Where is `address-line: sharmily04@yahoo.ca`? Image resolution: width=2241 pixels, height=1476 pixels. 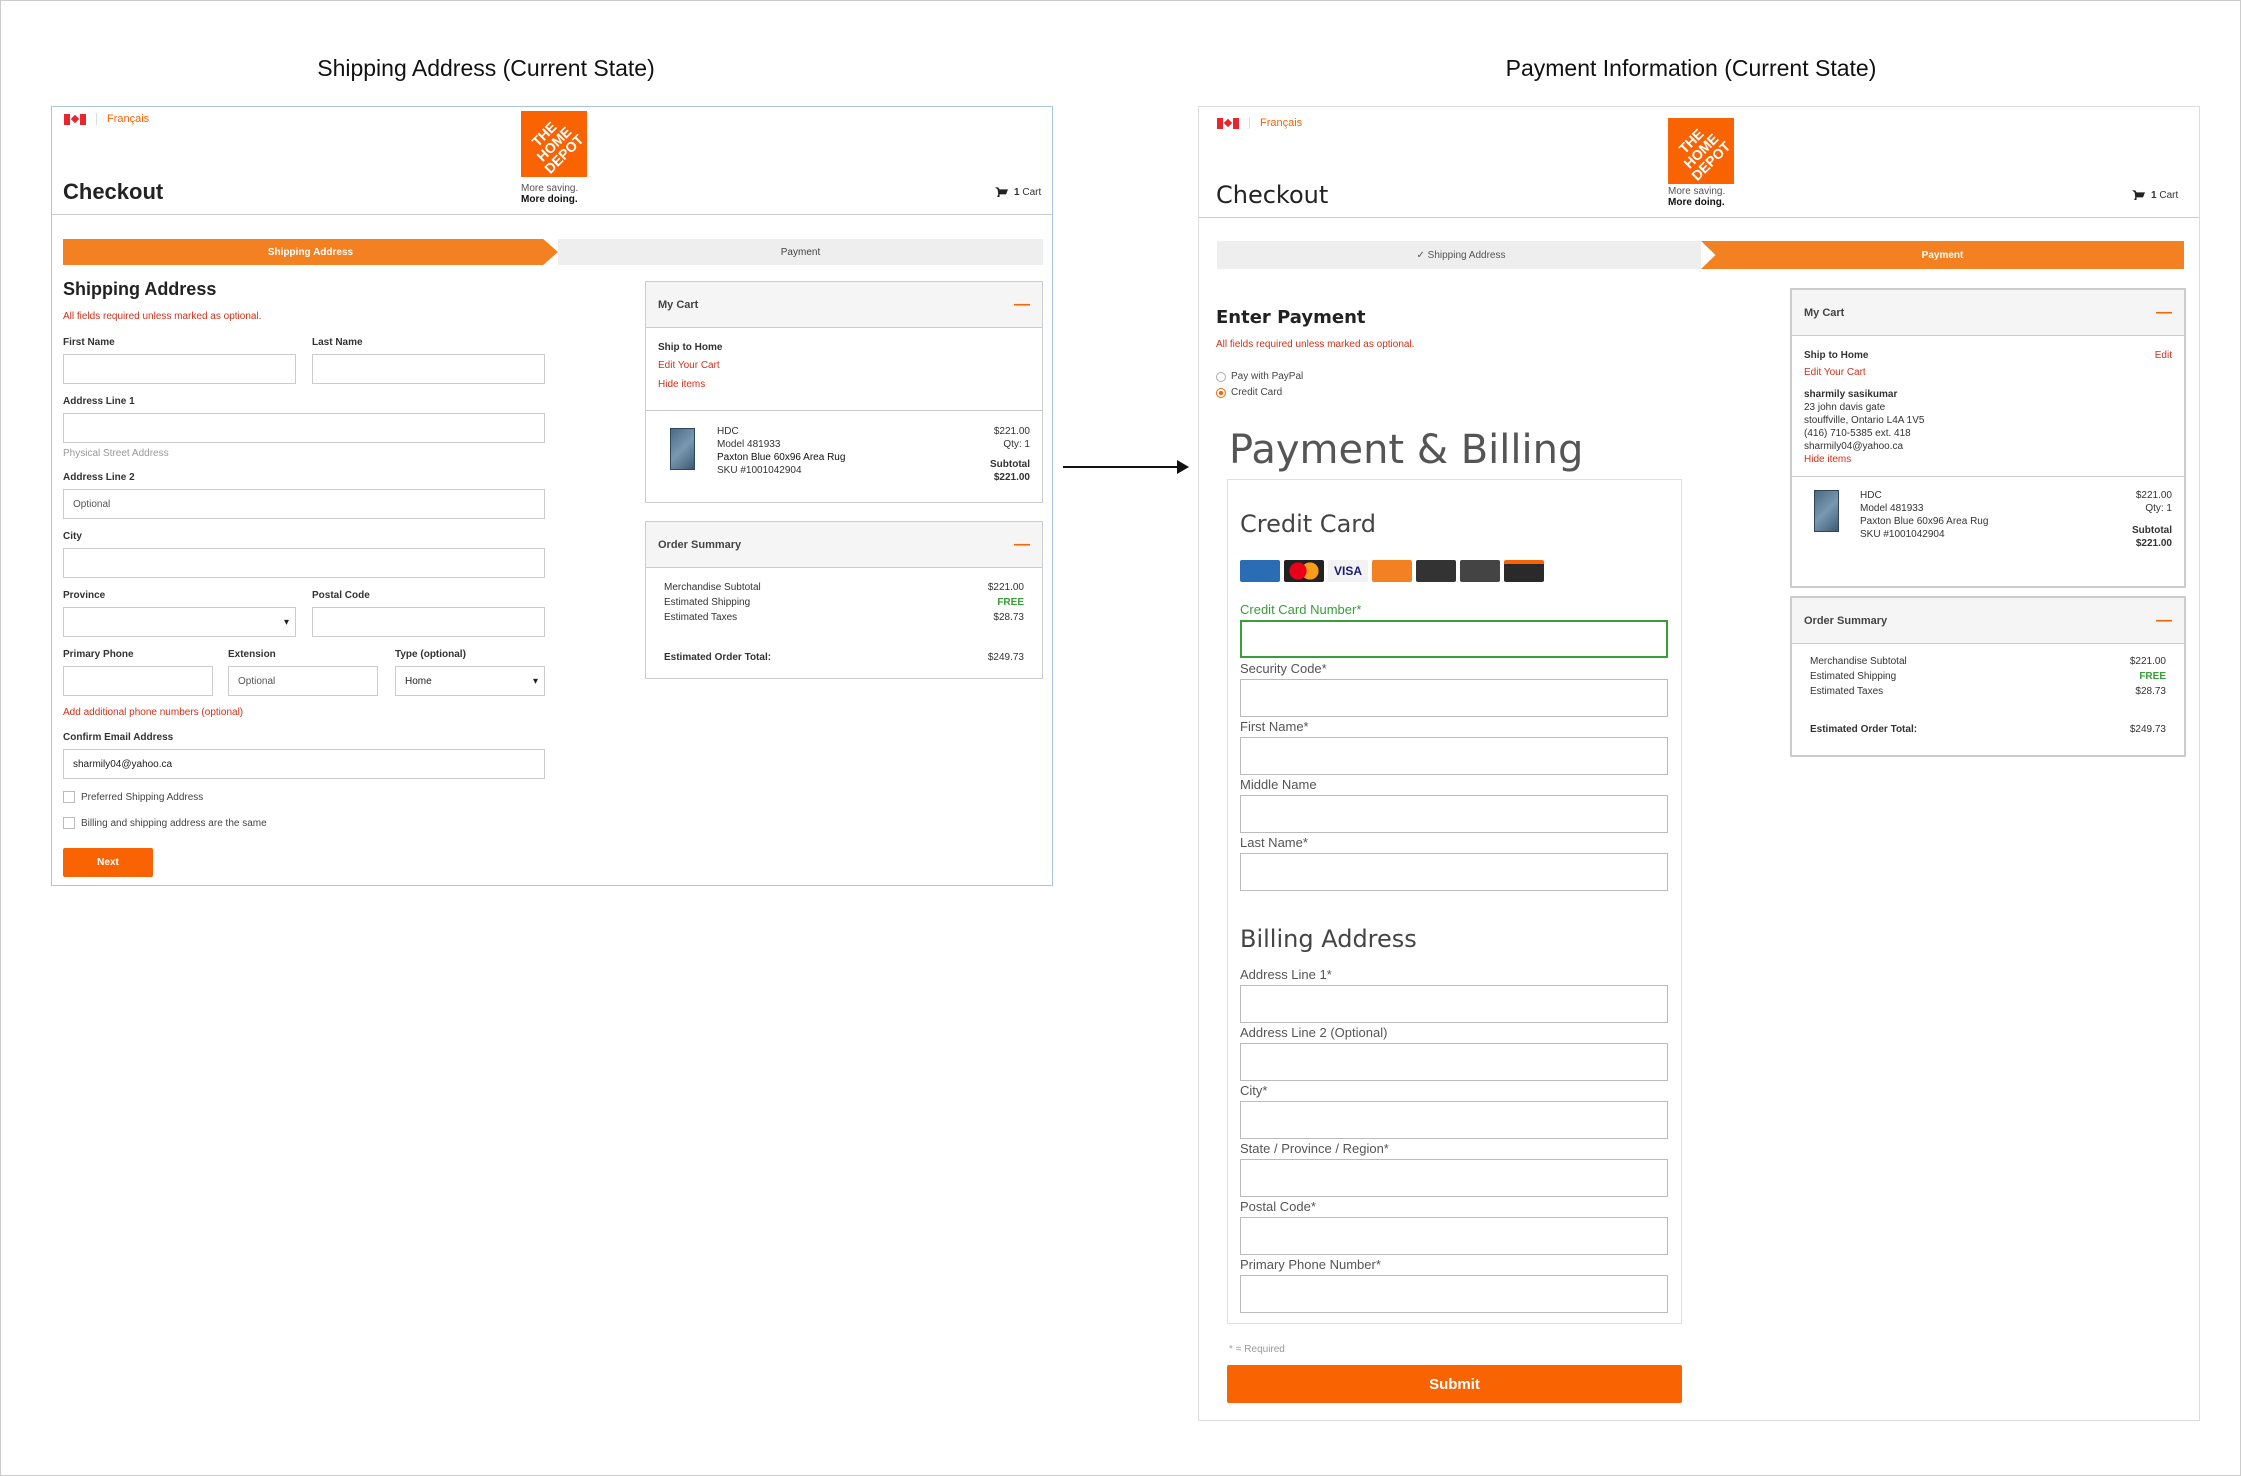 address-line: sharmily04@yahoo.ca is located at coordinates (1854, 446).